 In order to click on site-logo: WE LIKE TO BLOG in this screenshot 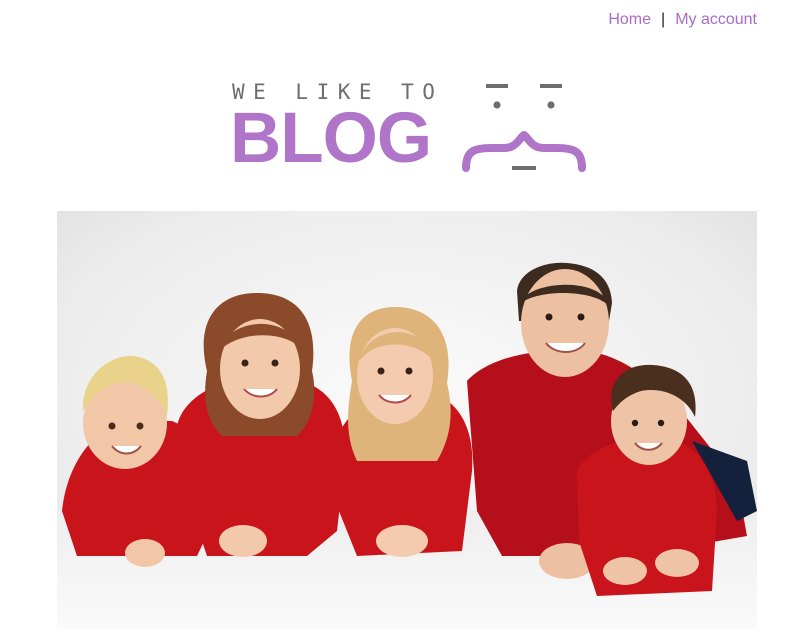, I will do `click(410, 130)`.